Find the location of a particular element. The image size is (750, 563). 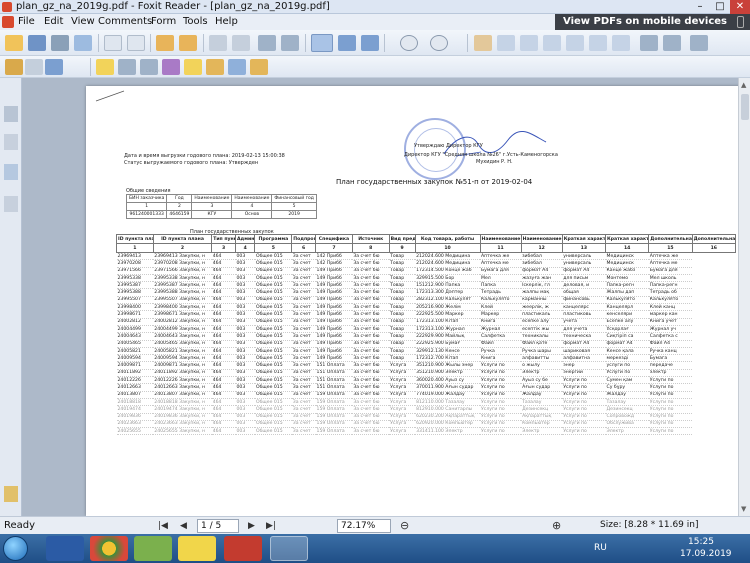

scroll-up-icon: ▲ is located at coordinates (743, 85).